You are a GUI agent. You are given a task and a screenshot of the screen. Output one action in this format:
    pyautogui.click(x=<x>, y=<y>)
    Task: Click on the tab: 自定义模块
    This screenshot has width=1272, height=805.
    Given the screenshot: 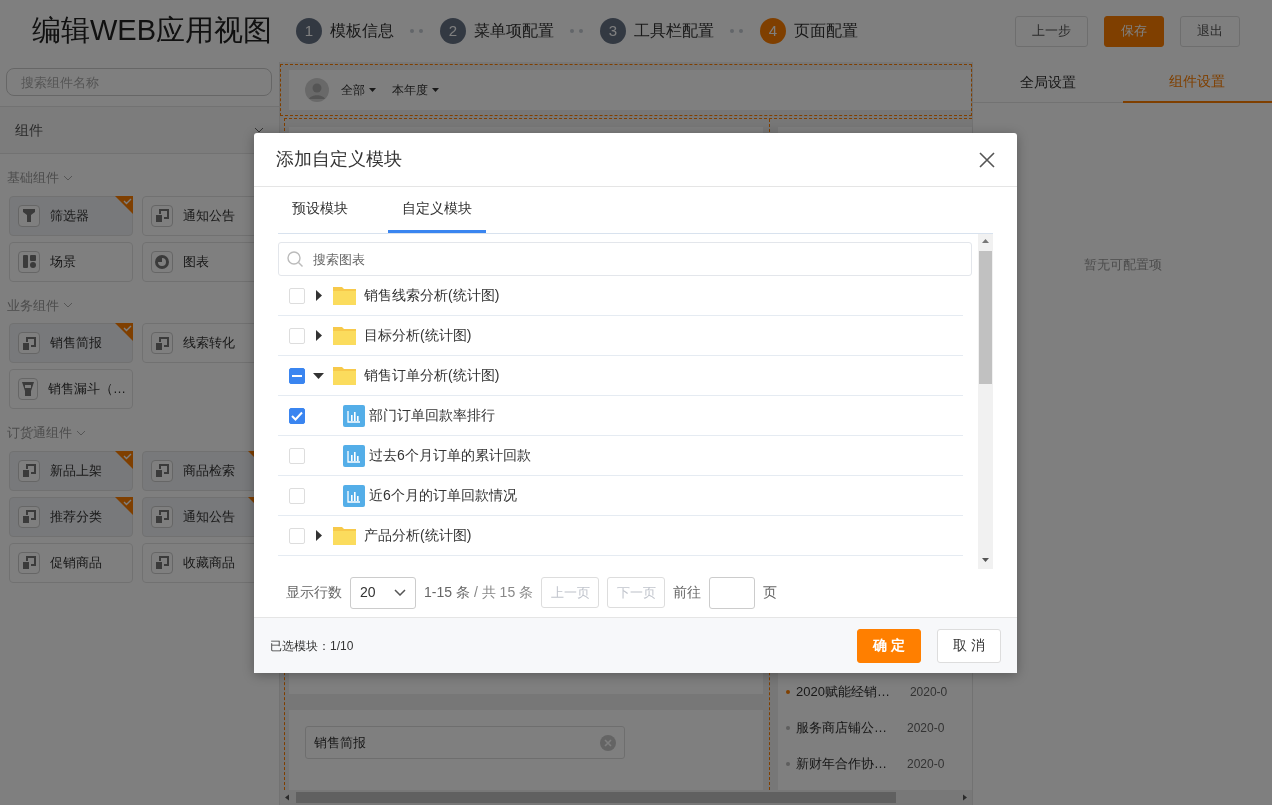 What is the action you would take?
    pyautogui.click(x=437, y=209)
    